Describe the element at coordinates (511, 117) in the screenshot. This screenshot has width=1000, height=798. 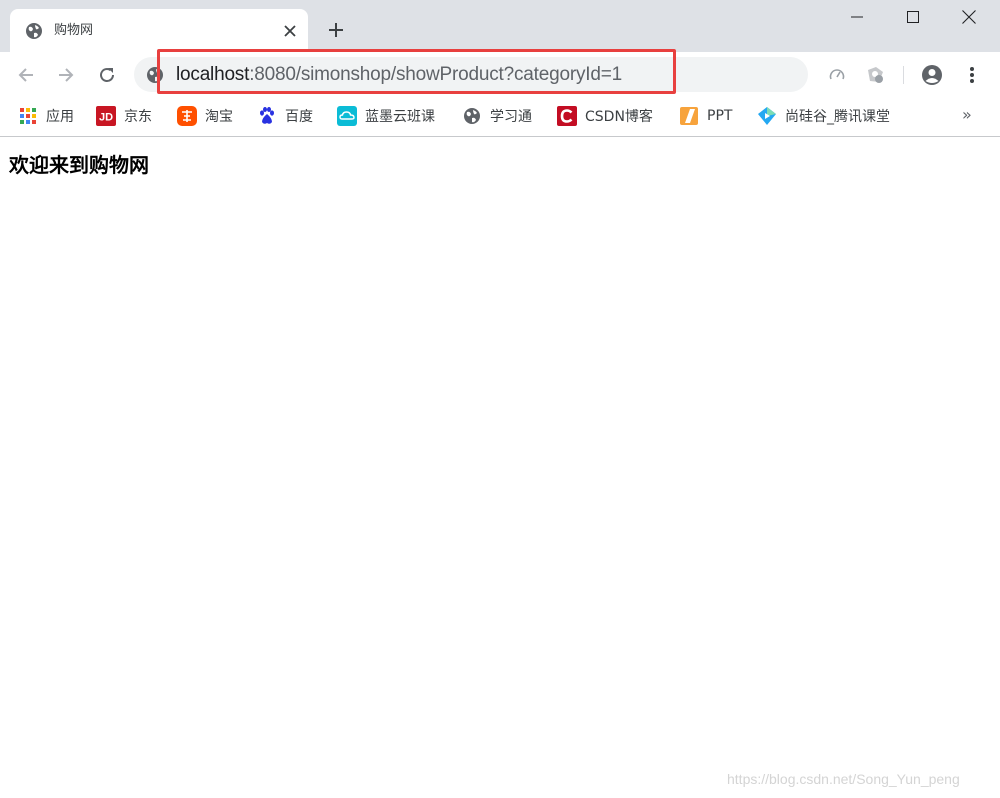
I see `bookmark-label: 学习通` at that location.